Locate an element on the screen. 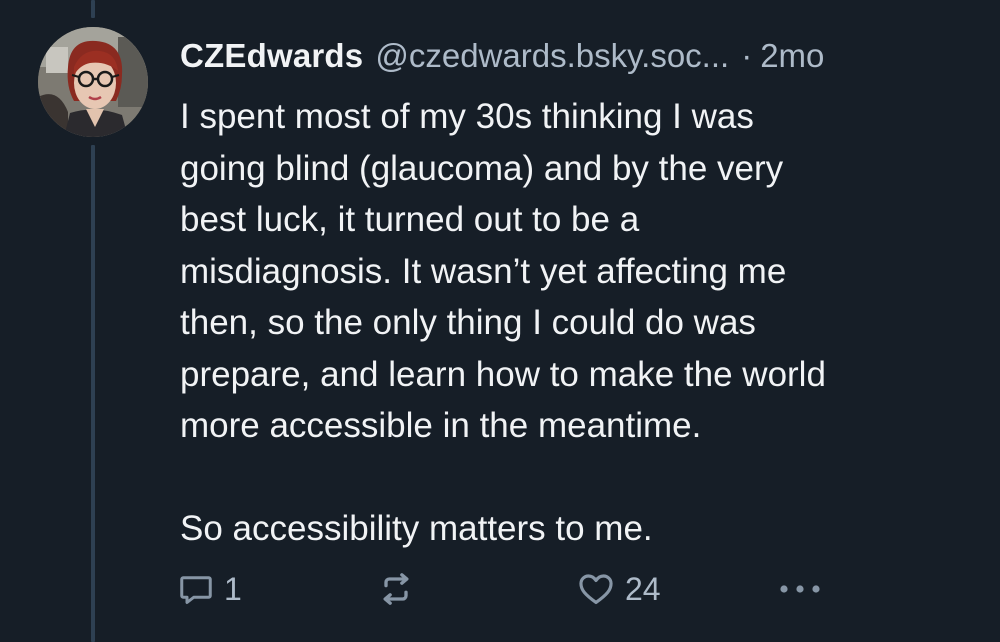  like-count: 24 is located at coordinates (643, 588).